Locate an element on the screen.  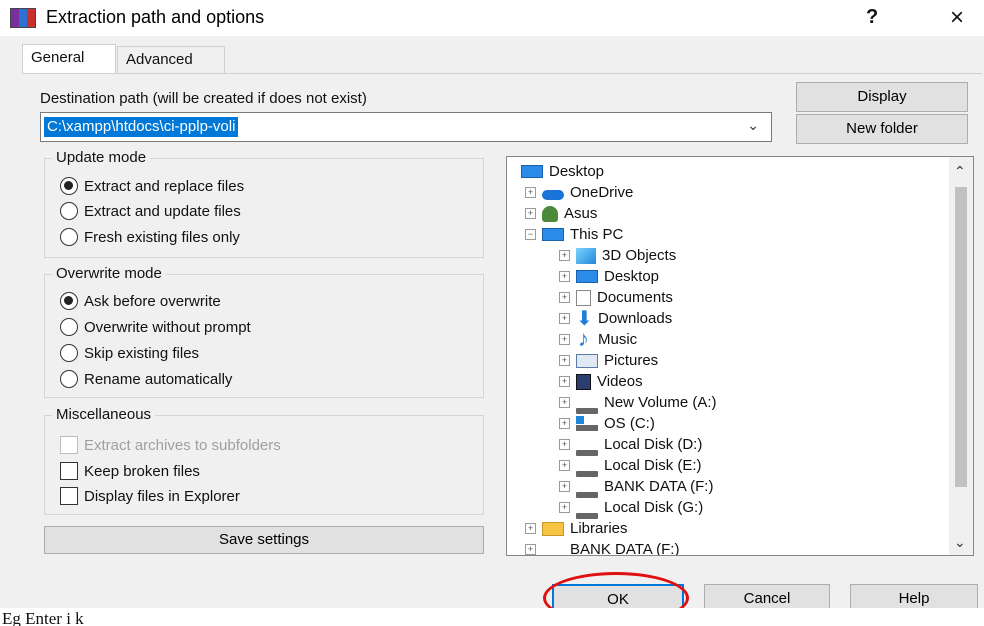
radio-skip-existing: Skip existing files is located at coordinates (129, 353).